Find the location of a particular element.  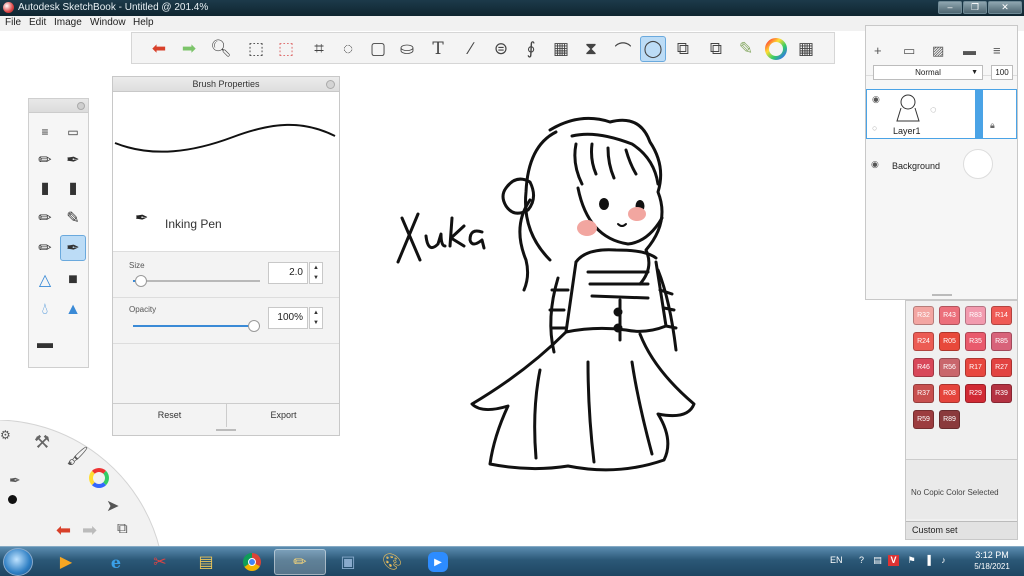

copic-swatch: R85 is located at coordinates (1001, 341).